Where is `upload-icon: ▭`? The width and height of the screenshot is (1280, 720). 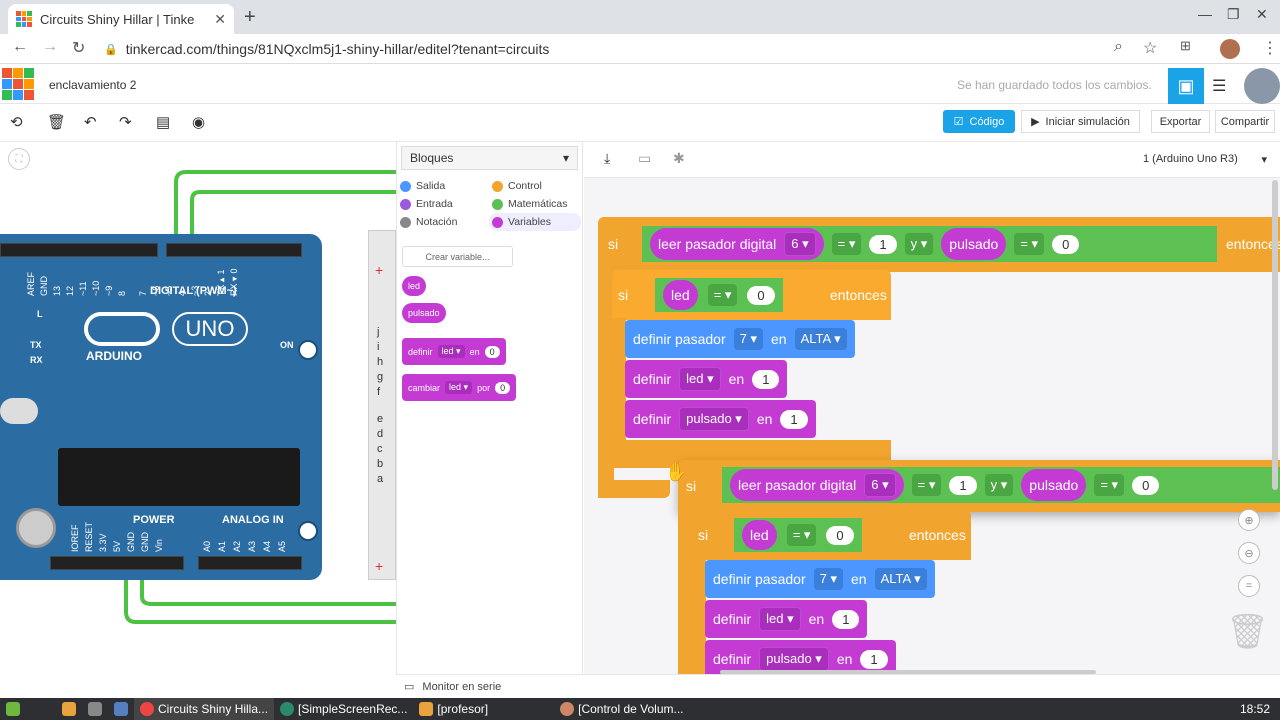 upload-icon: ▭ is located at coordinates (644, 158).